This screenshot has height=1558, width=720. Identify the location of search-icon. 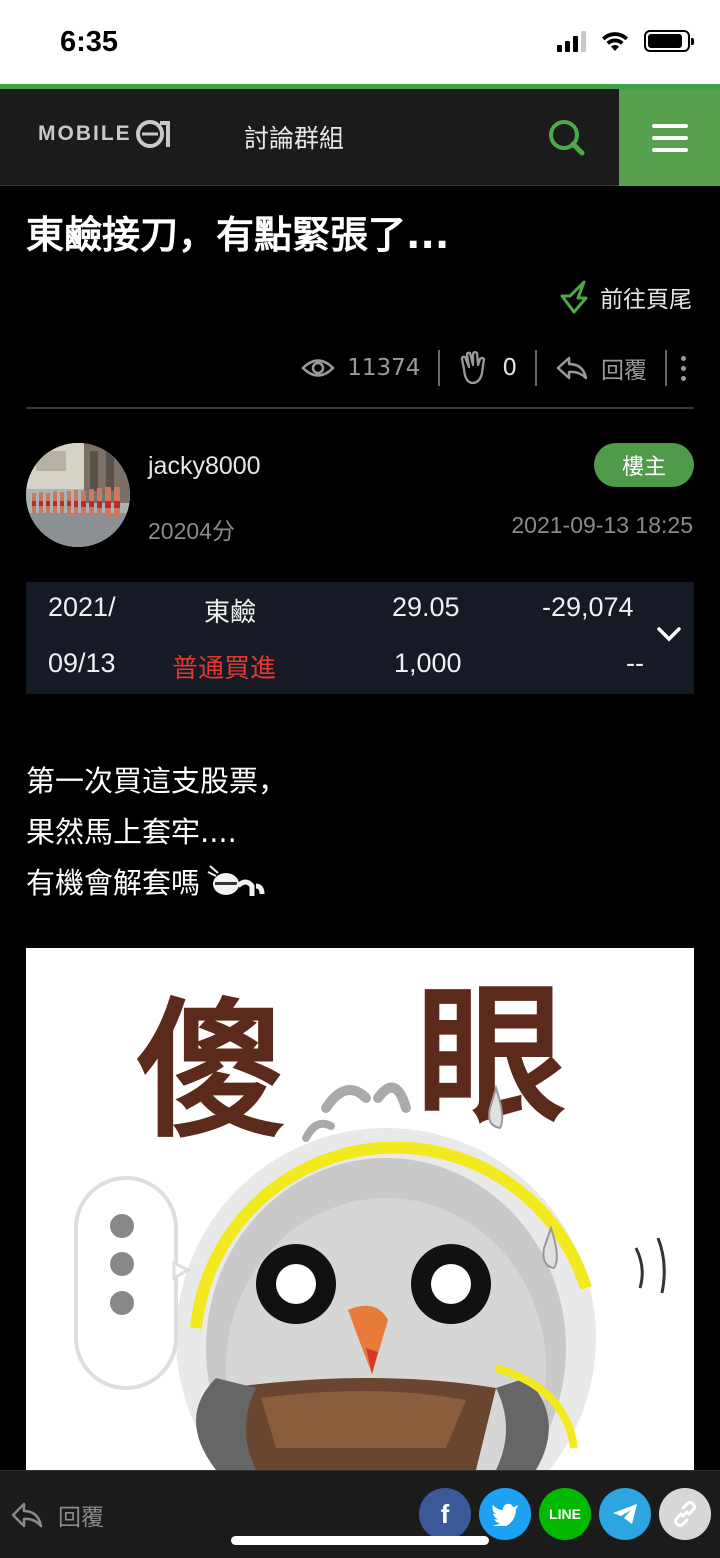
(567, 138).